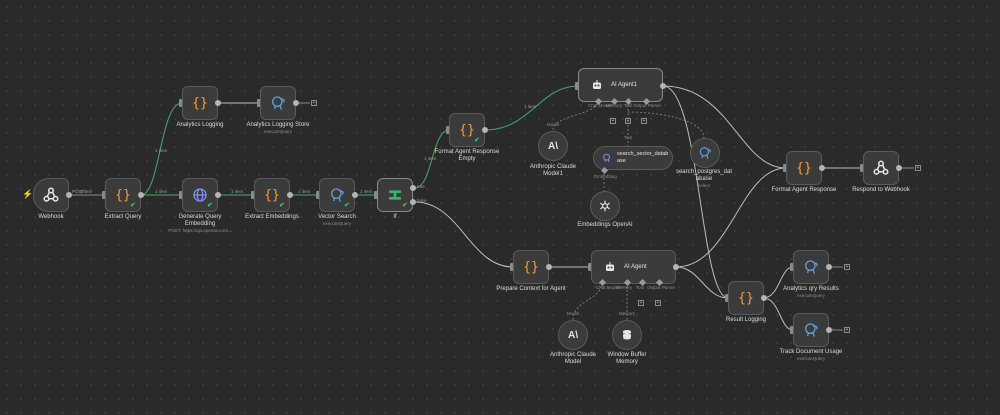 The width and height of the screenshot is (1000, 415). I want to click on node-analytics-logging: {}, so click(200, 103).